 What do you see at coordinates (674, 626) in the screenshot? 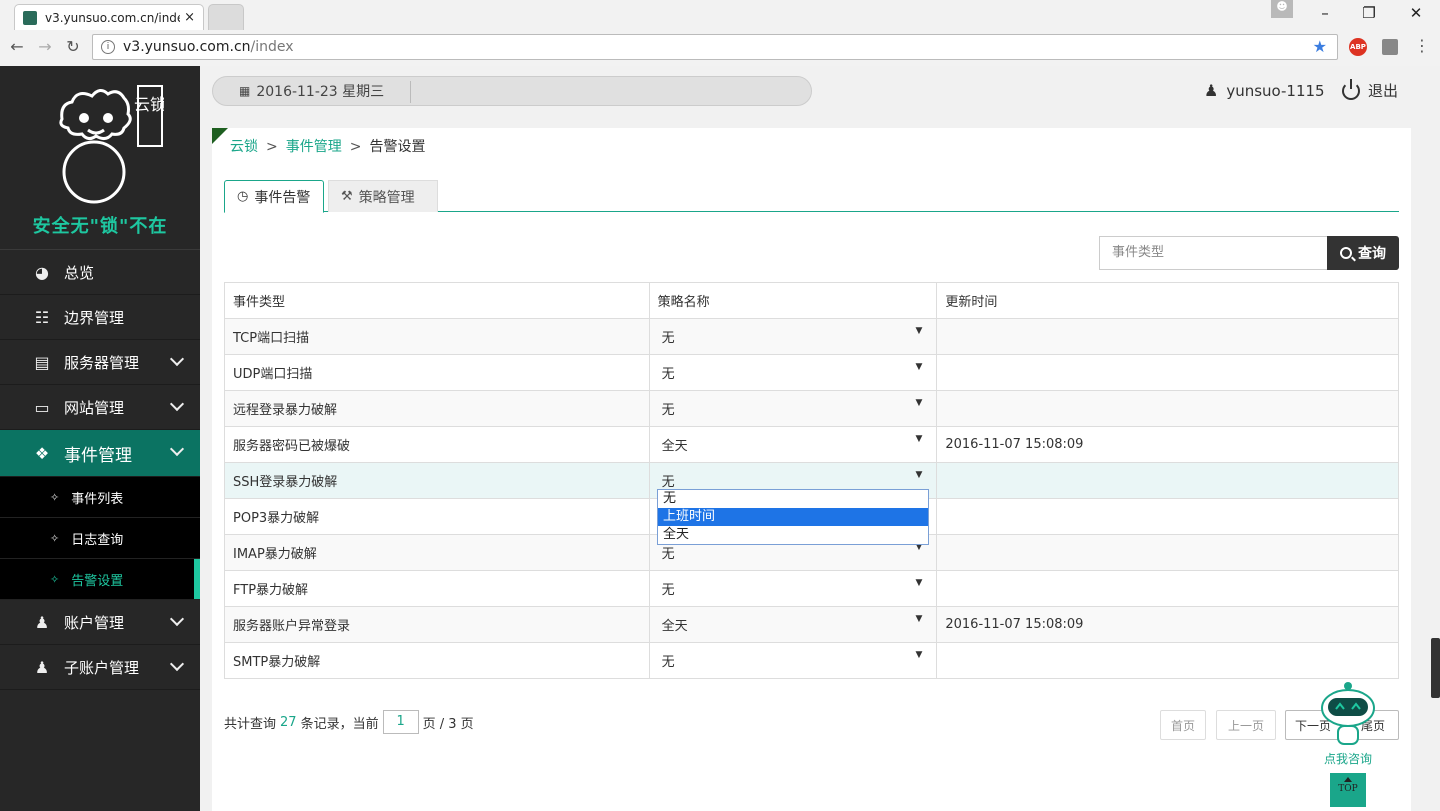
I see `policy-value: 全天` at bounding box center [674, 626].